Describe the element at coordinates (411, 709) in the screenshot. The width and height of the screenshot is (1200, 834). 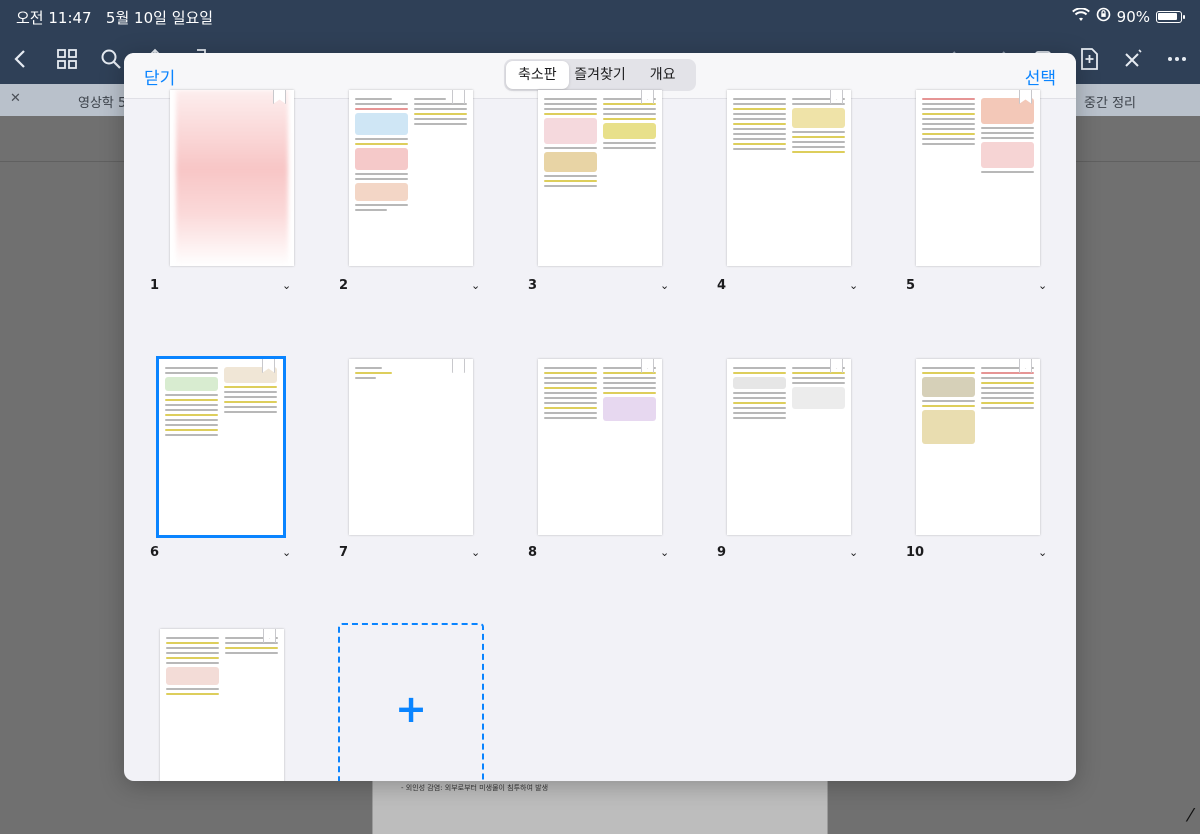
I see `plus-icon: +` at that location.